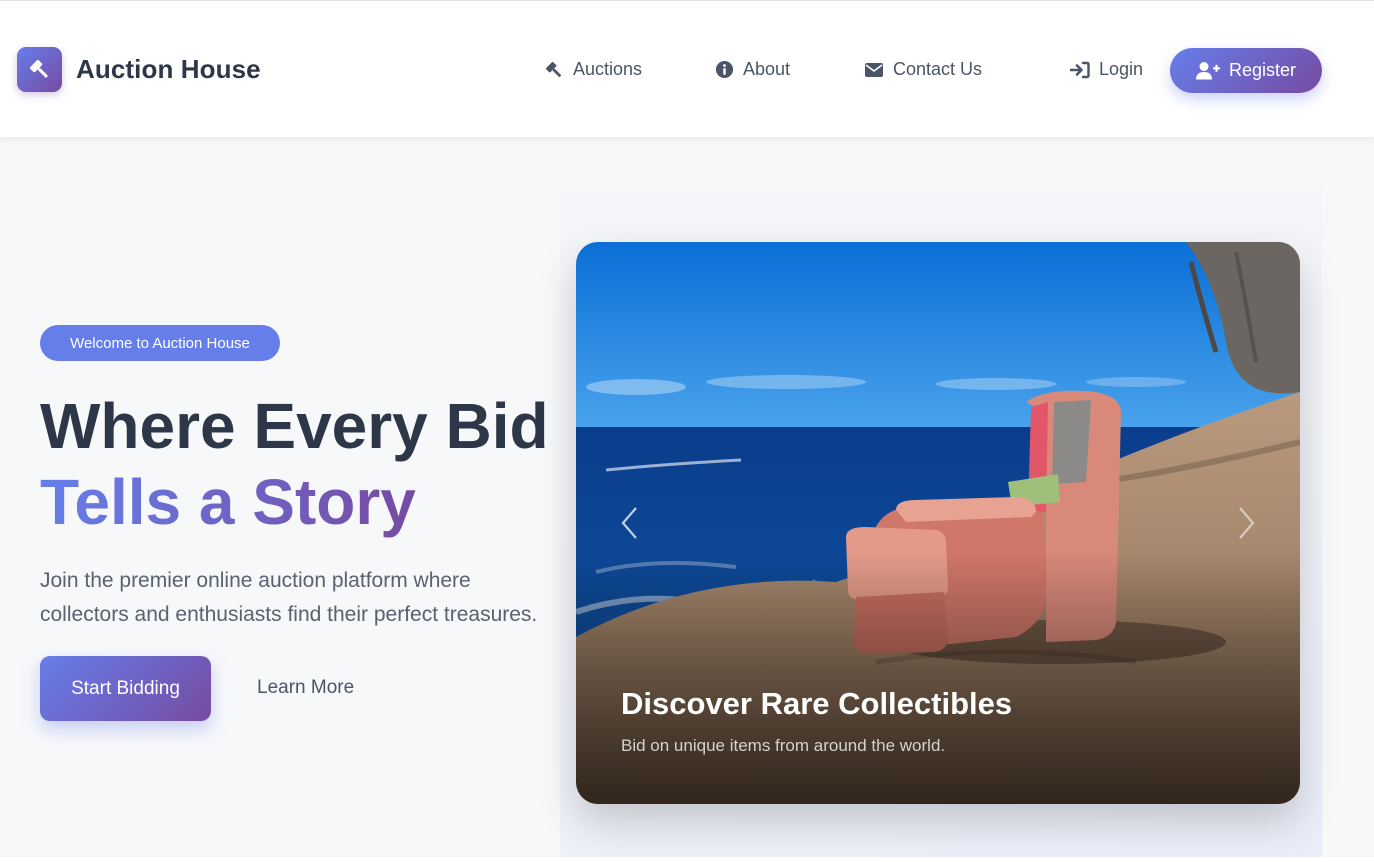 This screenshot has width=1374, height=862. Describe the element at coordinates (687, 859) in the screenshot. I see `section-divider` at that location.